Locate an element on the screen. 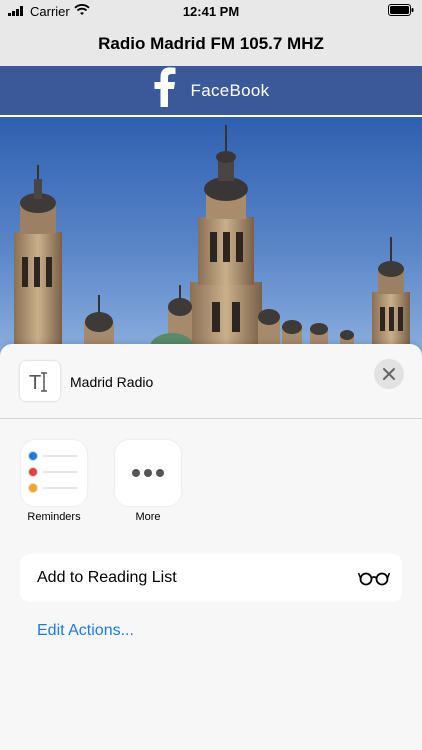 The height and width of the screenshot is (750, 422). reminders-app-button is located at coordinates (54, 473).